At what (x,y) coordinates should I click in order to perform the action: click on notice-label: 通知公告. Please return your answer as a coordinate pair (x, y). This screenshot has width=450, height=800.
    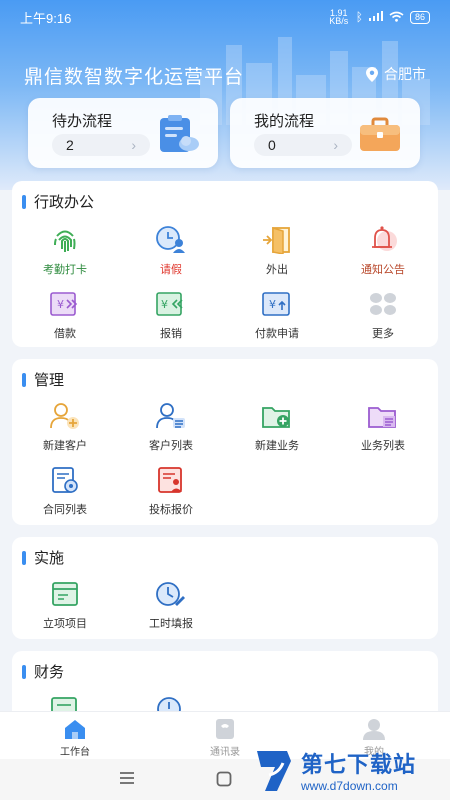
    Looking at the image, I should click on (383, 270).